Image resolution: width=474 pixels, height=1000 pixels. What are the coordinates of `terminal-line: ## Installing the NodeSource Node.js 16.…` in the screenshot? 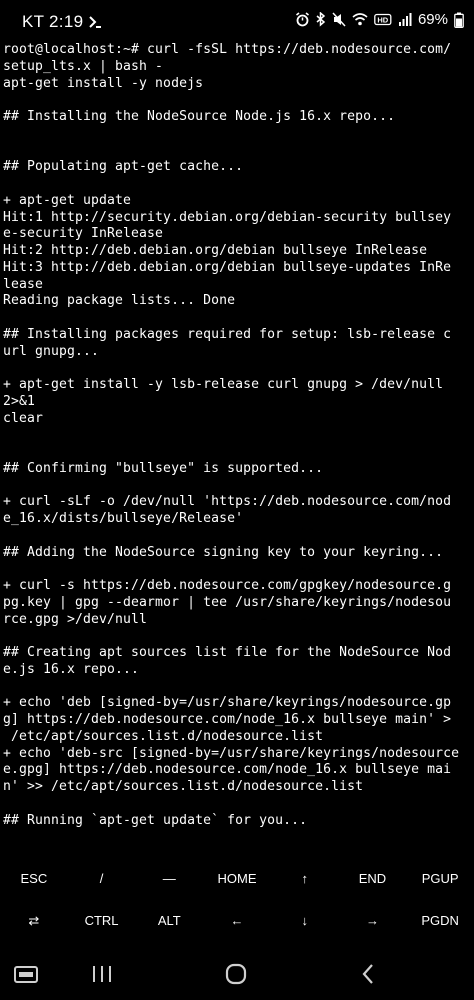 It's located at (199, 116).